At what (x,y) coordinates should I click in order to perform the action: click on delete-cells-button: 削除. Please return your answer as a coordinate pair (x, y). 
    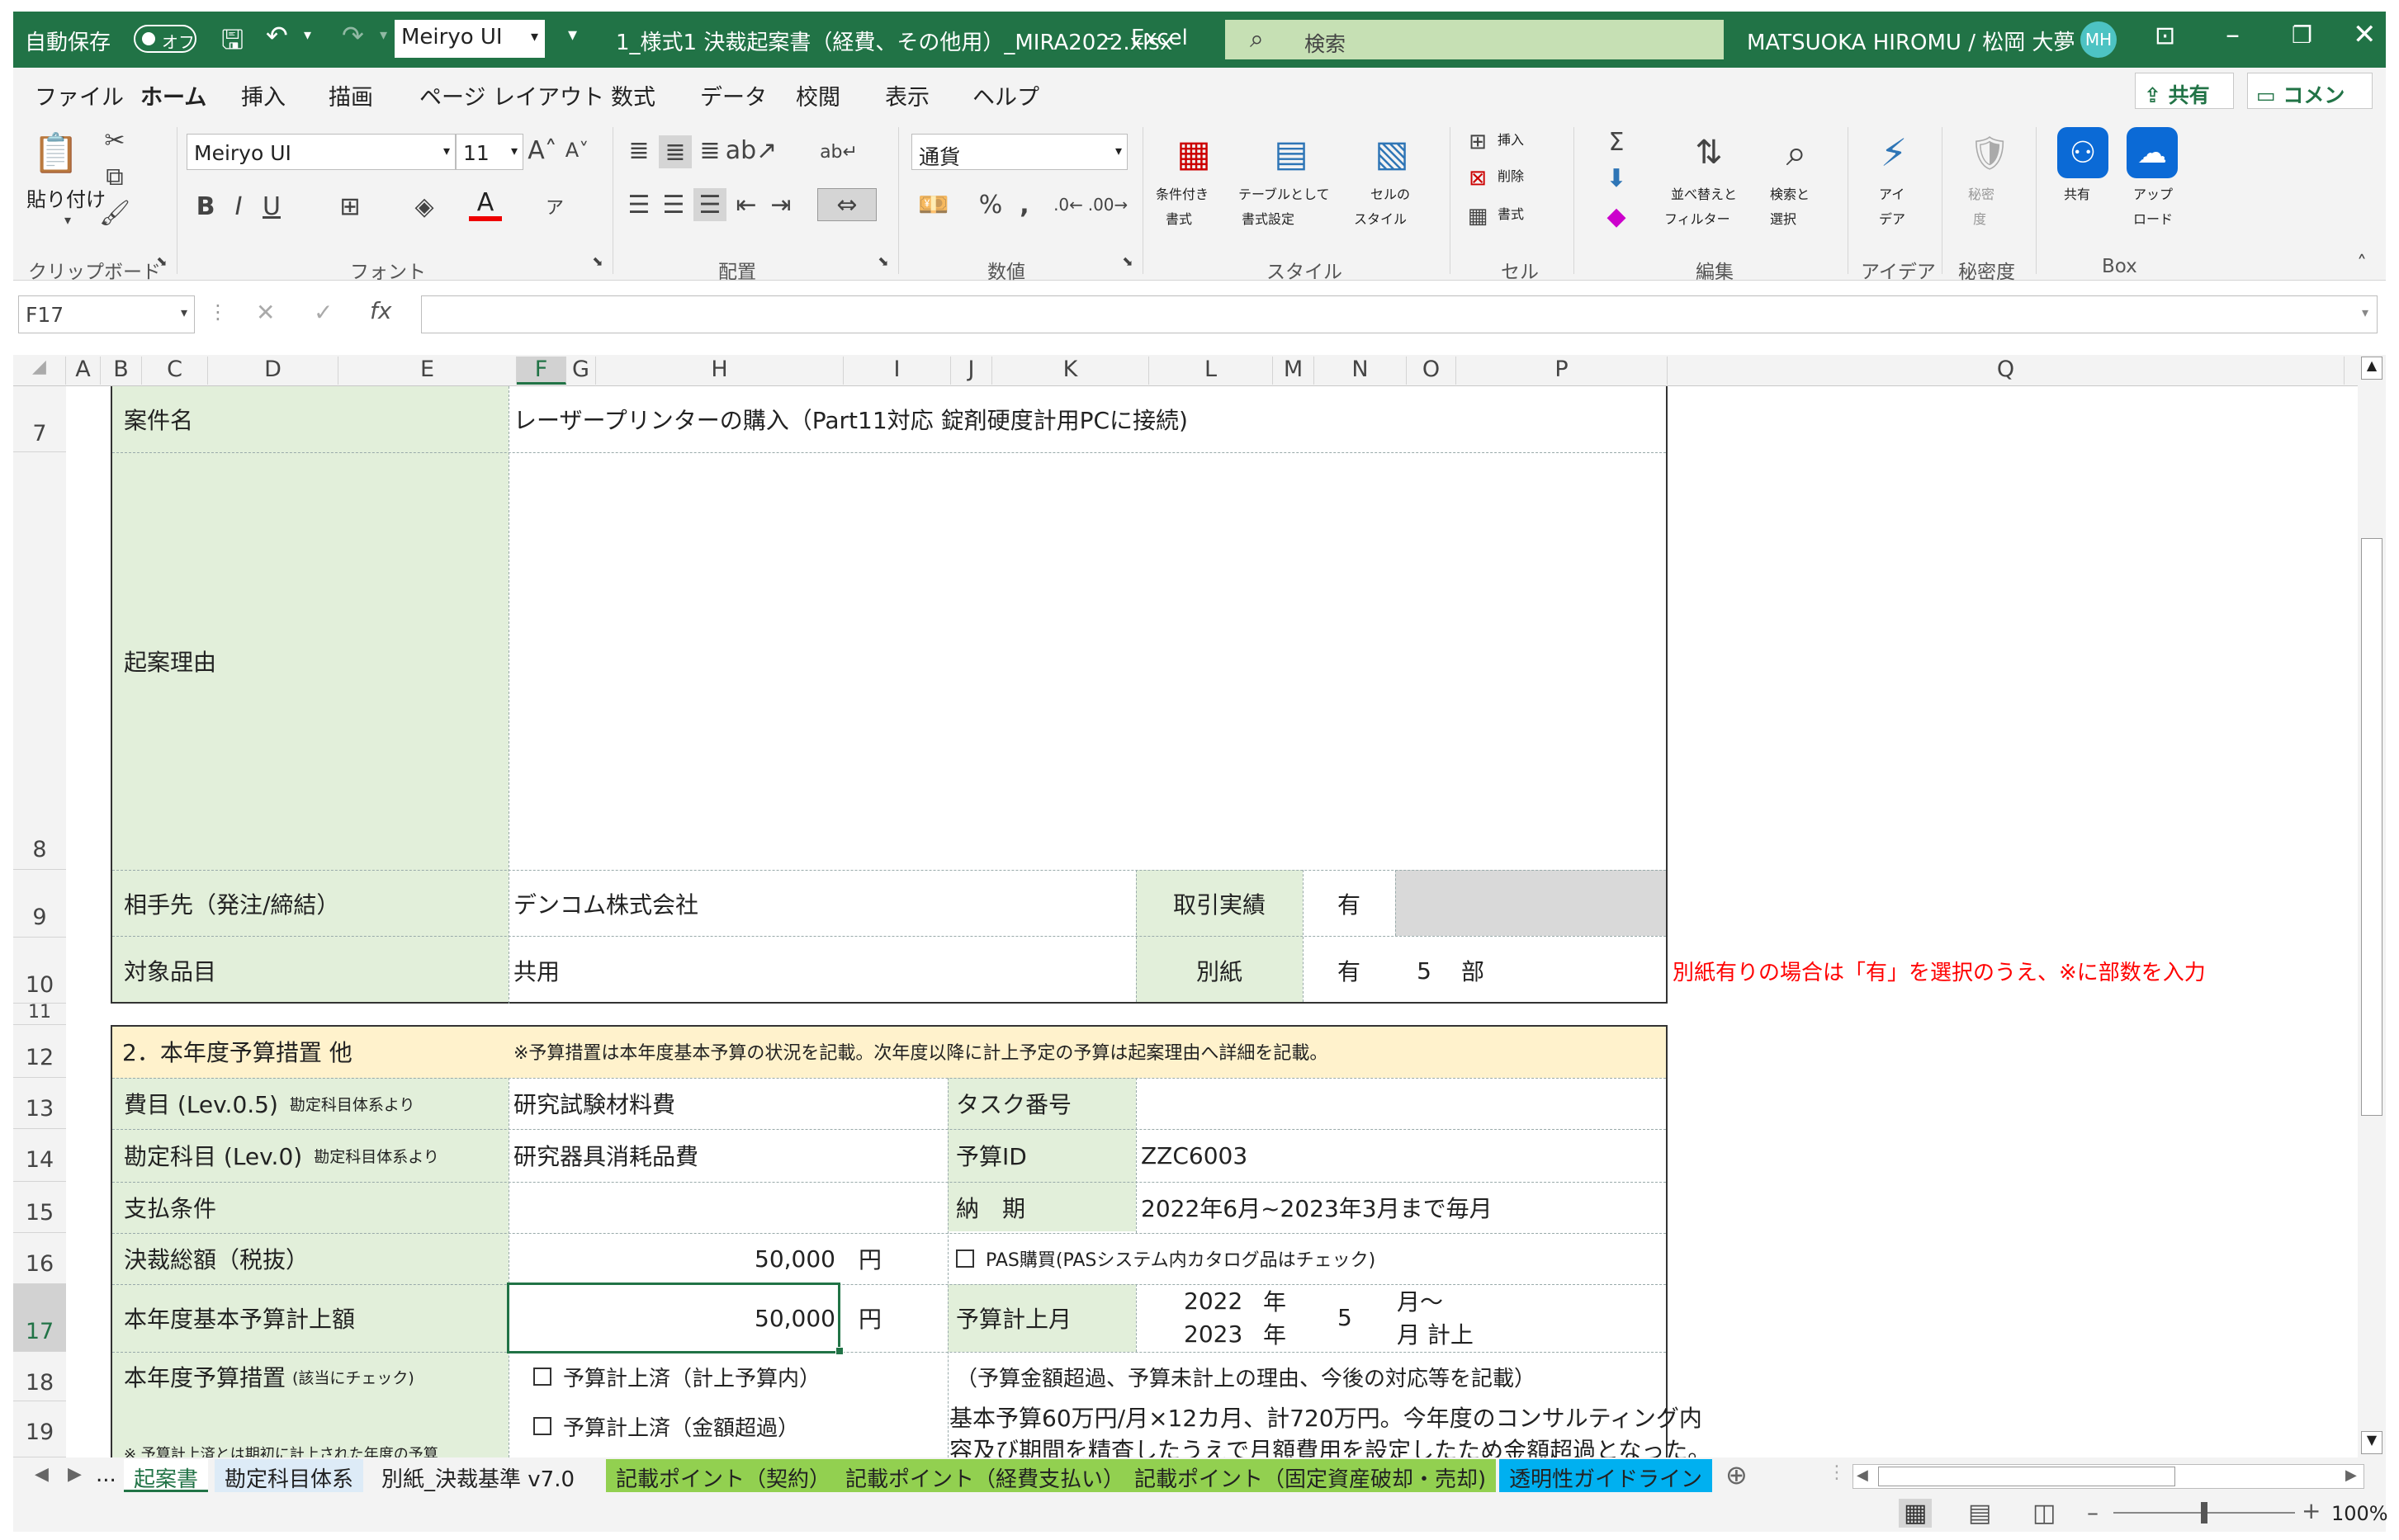
    Looking at the image, I should click on (1511, 175).